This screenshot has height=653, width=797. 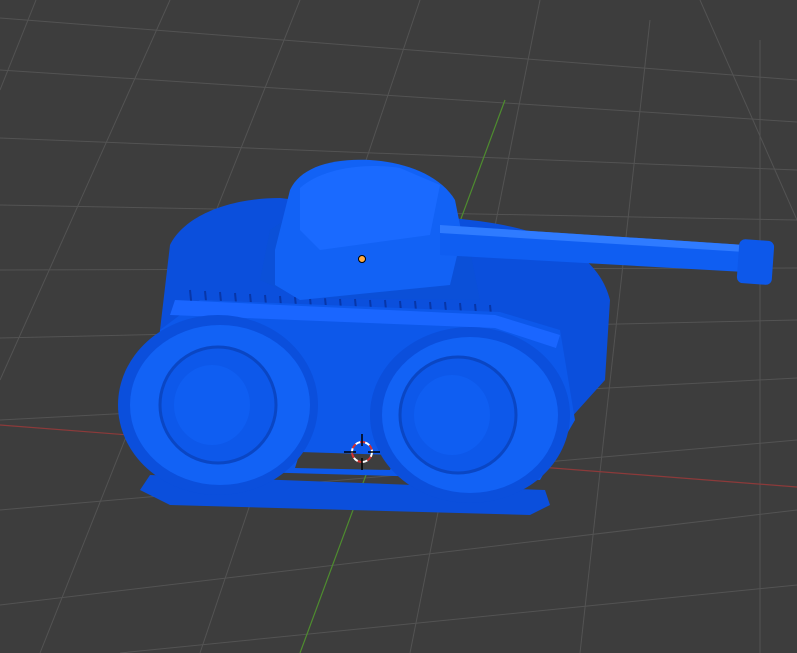 I want to click on tank-wheel-front, so click(x=218, y=405).